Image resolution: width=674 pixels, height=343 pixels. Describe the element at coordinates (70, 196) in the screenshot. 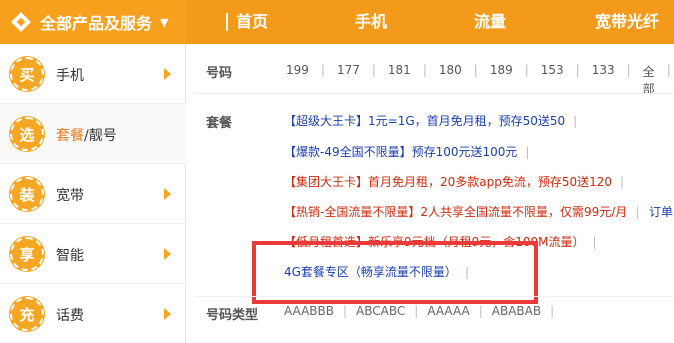

I see `sidebar-item-label: 宽带` at that location.